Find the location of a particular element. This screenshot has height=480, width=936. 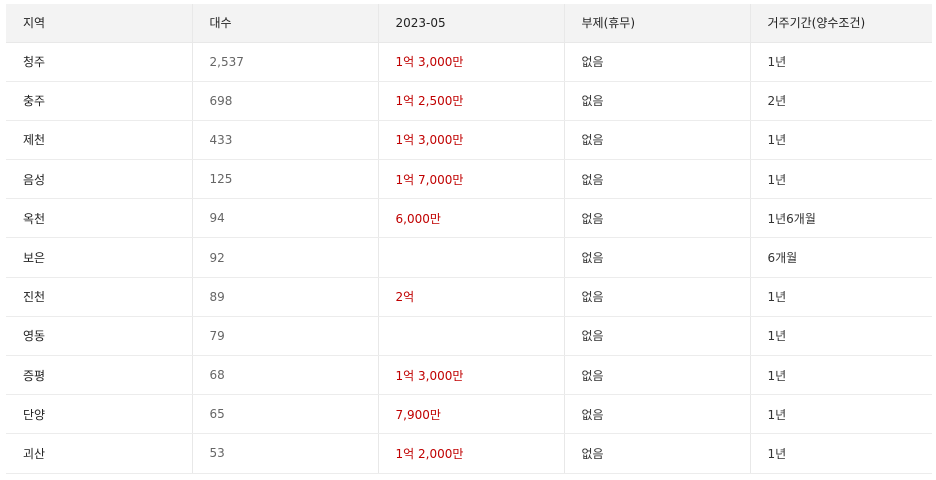

cell-count: 94 is located at coordinates (284, 218).